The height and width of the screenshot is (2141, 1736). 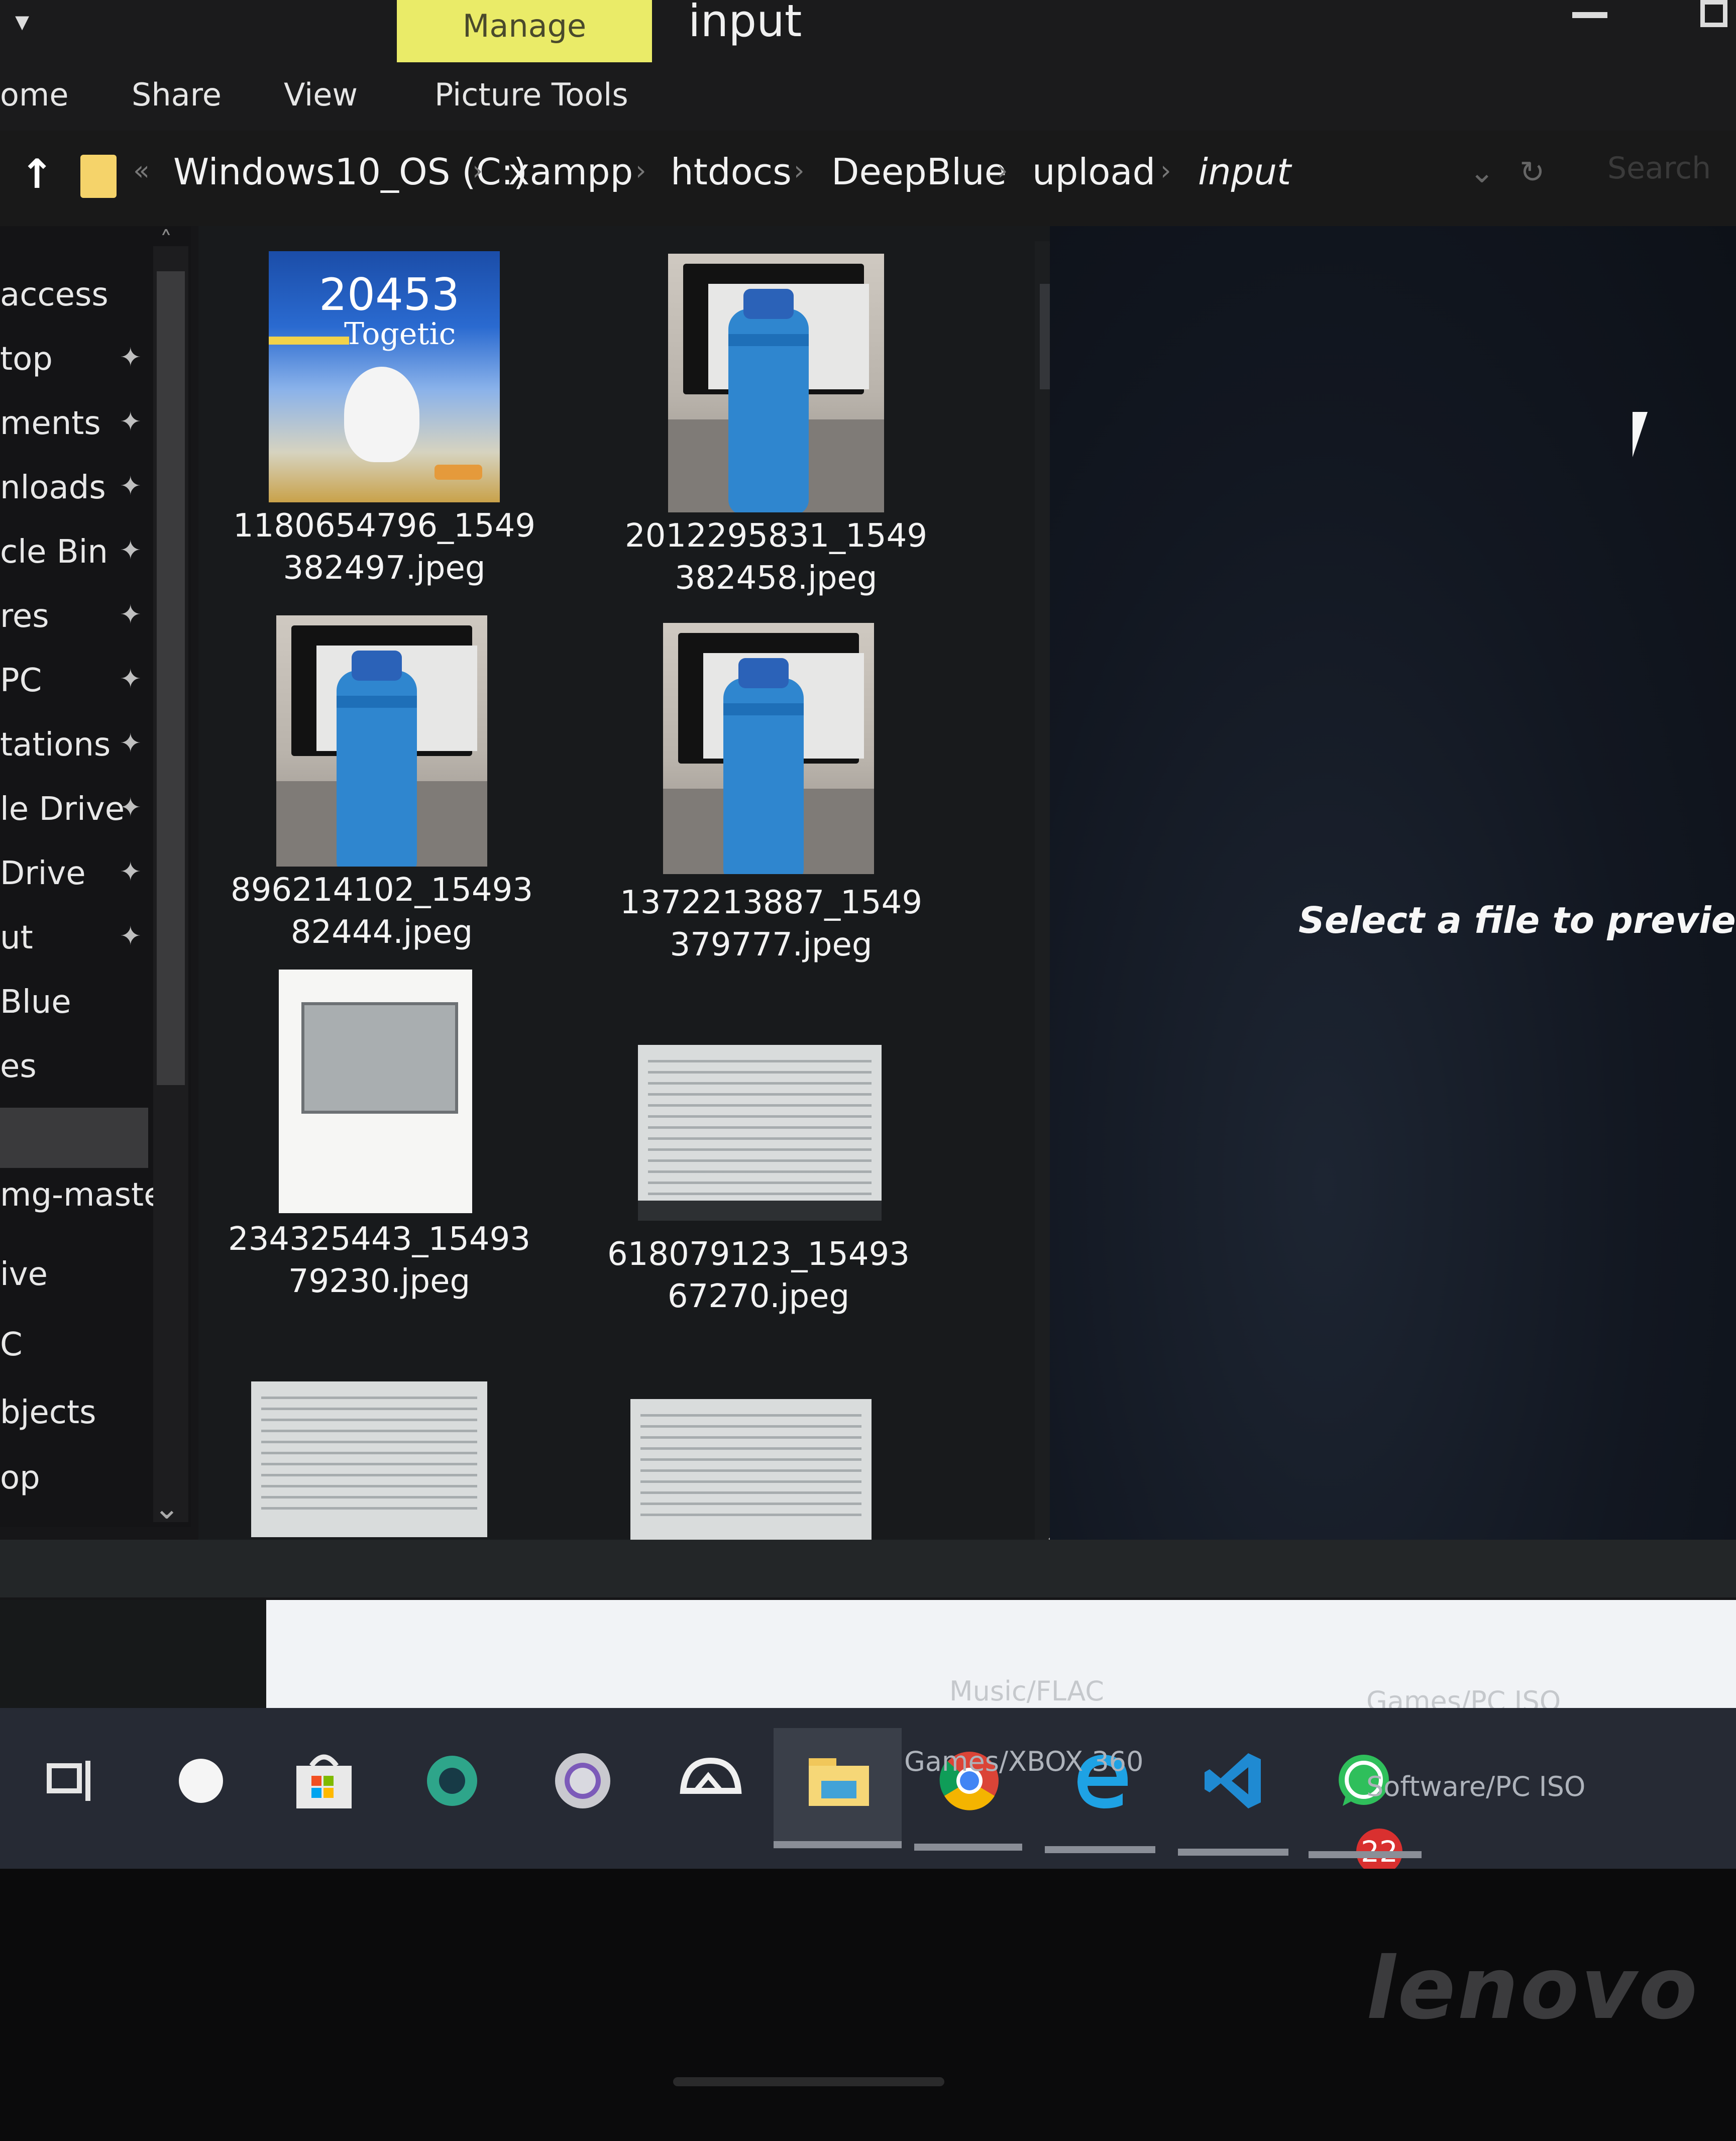 What do you see at coordinates (710, 1780) in the screenshot?
I see `app-cloud-icon` at bounding box center [710, 1780].